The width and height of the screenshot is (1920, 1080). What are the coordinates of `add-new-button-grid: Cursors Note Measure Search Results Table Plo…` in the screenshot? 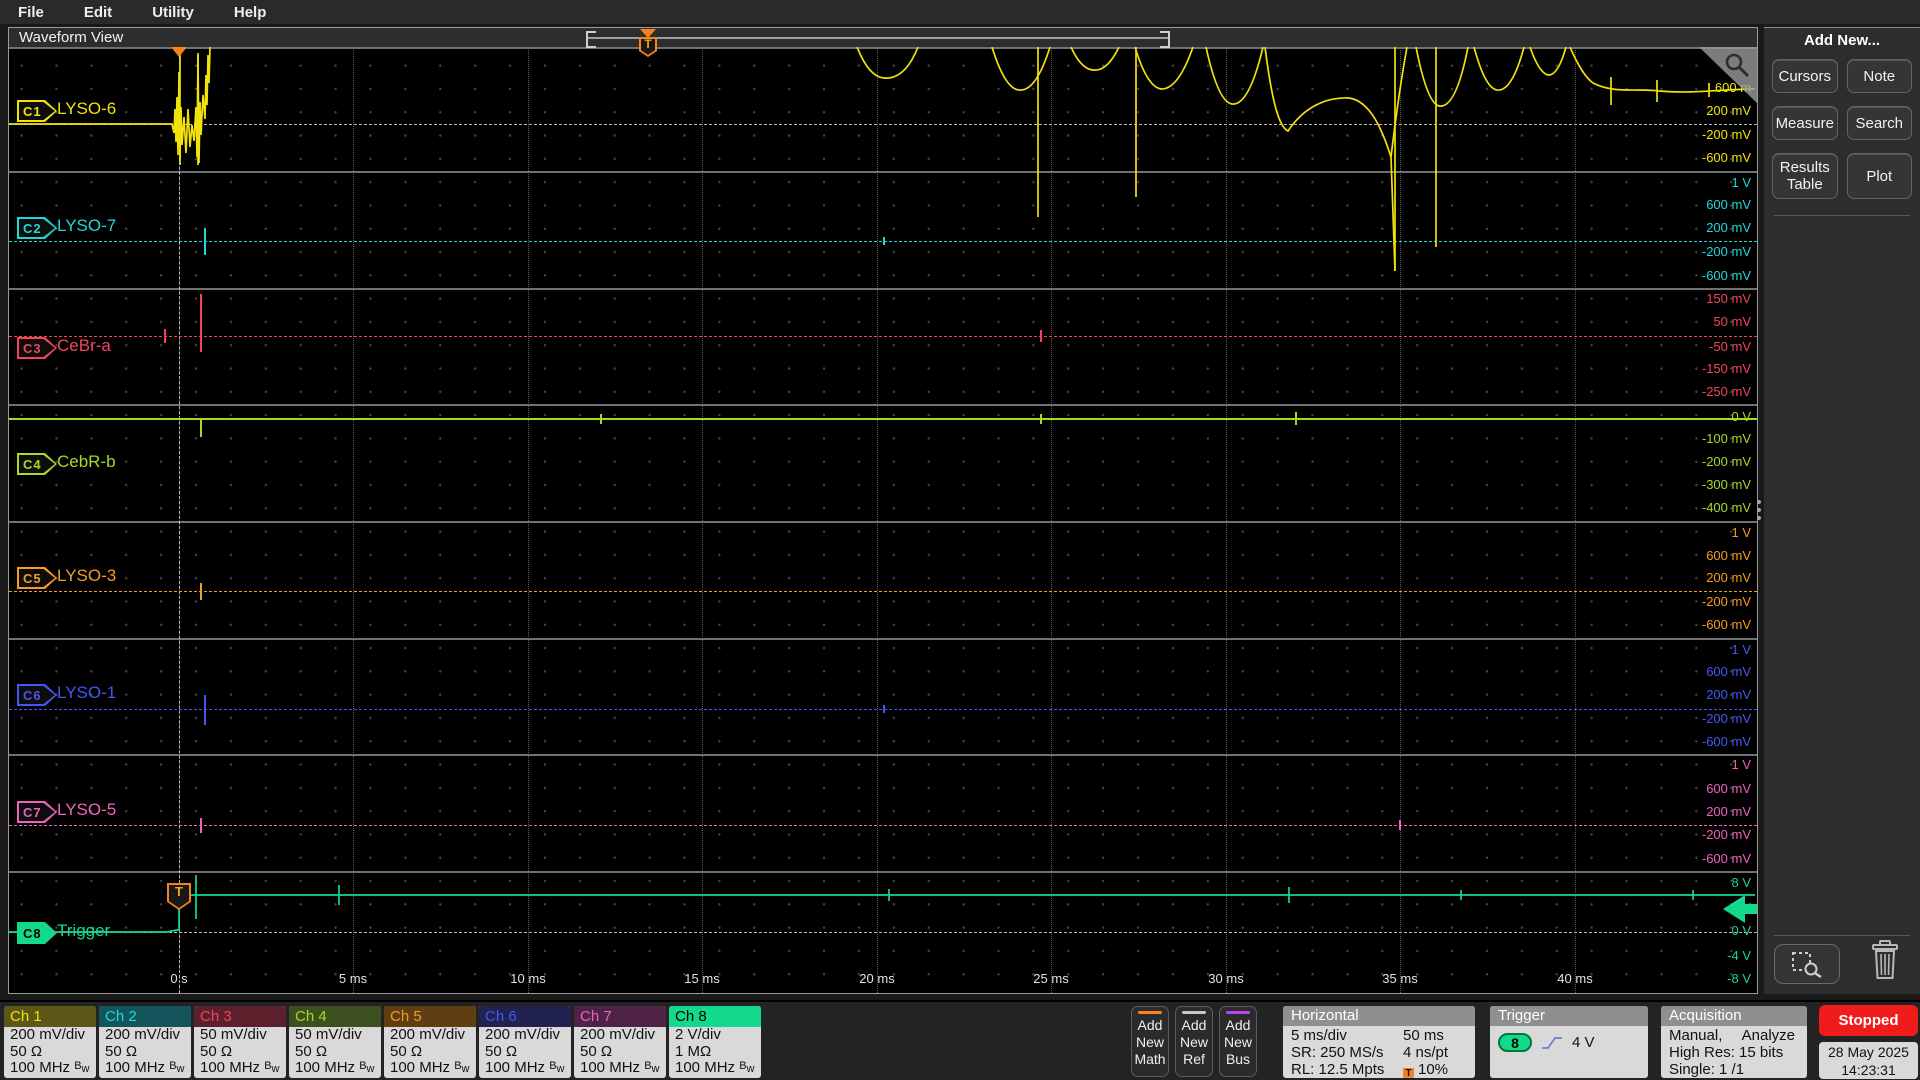 It's located at (1842, 129).